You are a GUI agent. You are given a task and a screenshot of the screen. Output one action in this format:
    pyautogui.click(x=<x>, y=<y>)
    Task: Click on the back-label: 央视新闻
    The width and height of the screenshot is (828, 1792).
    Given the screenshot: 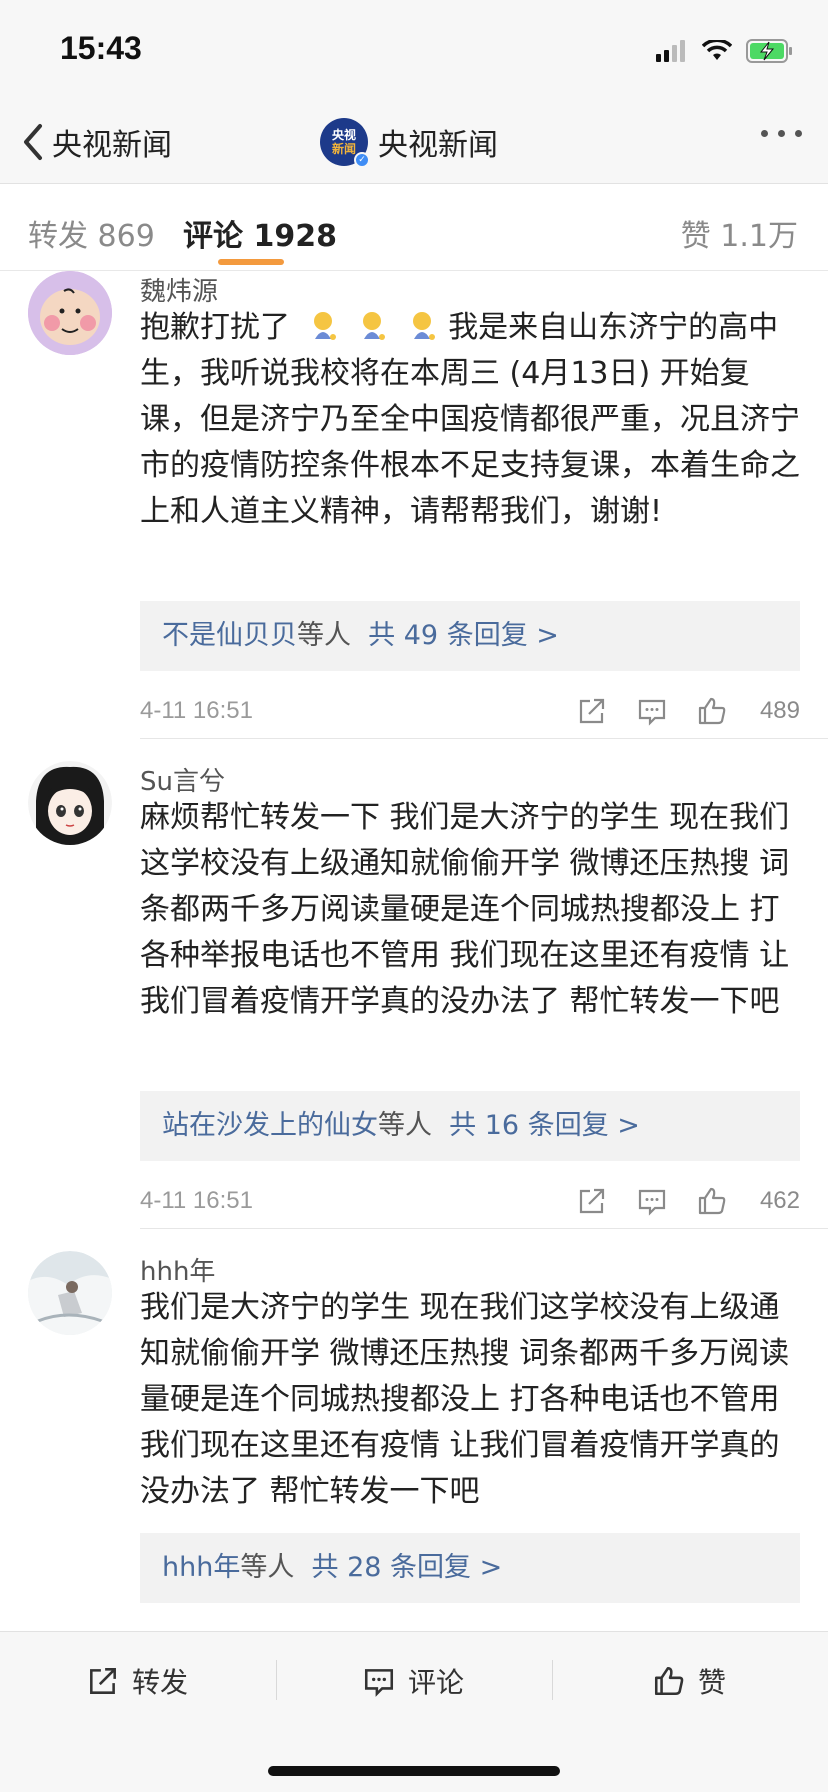 What is the action you would take?
    pyautogui.click(x=112, y=145)
    